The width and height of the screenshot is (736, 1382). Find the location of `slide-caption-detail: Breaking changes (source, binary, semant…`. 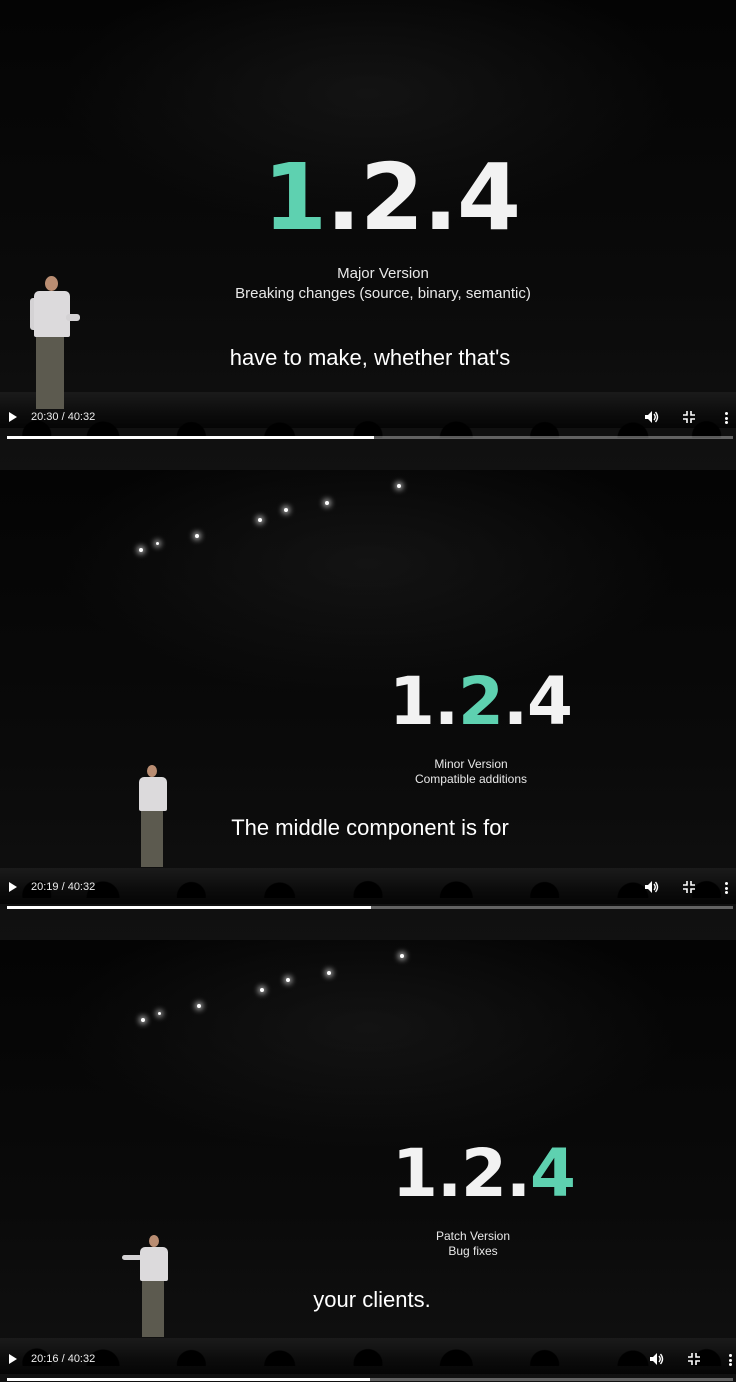

slide-caption-detail: Breaking changes (source, binary, semant… is located at coordinates (383, 293).